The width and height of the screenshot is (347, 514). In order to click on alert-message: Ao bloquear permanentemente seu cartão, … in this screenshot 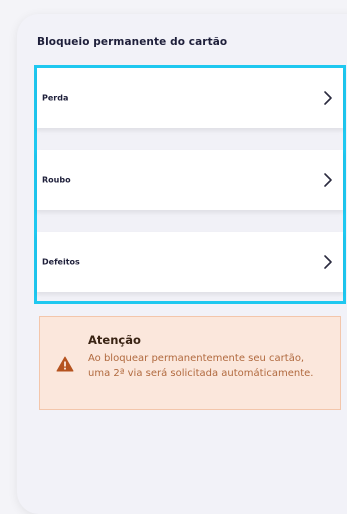, I will do `click(201, 366)`.